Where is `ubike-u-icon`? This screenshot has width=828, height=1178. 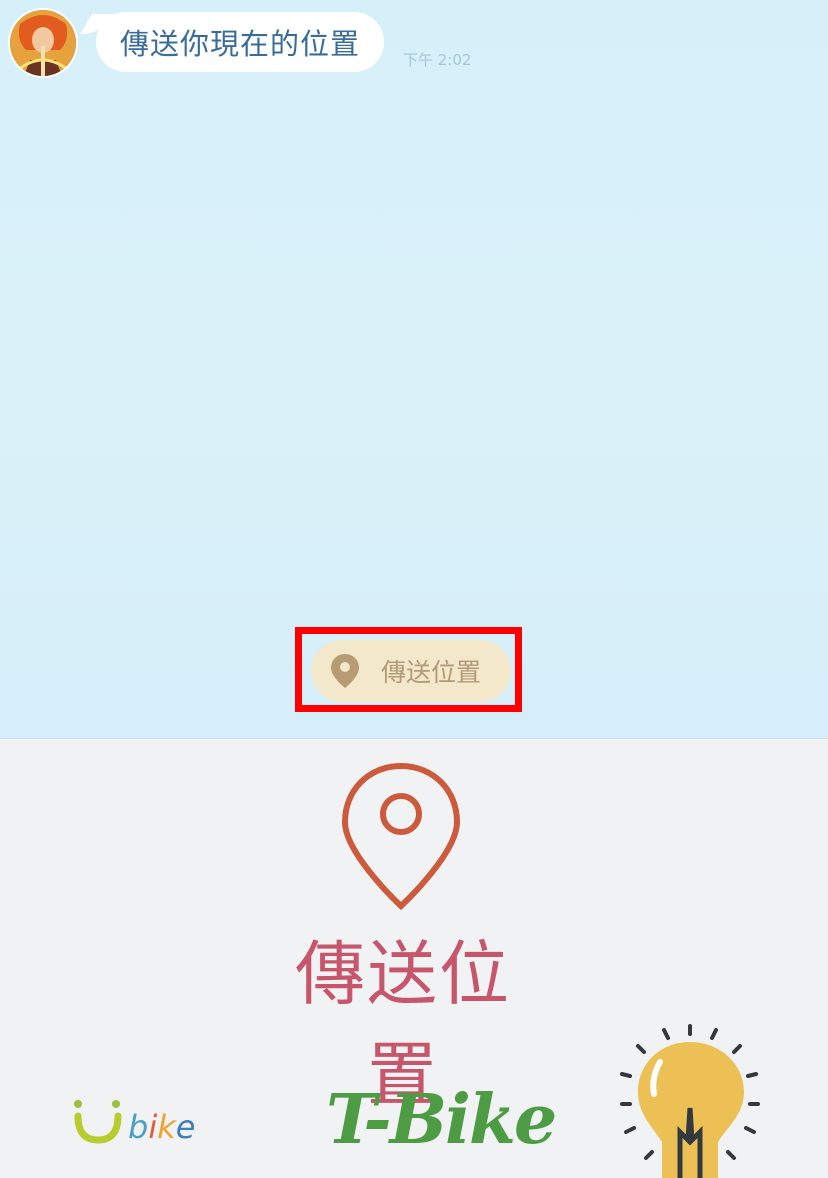 ubike-u-icon is located at coordinates (98, 1122).